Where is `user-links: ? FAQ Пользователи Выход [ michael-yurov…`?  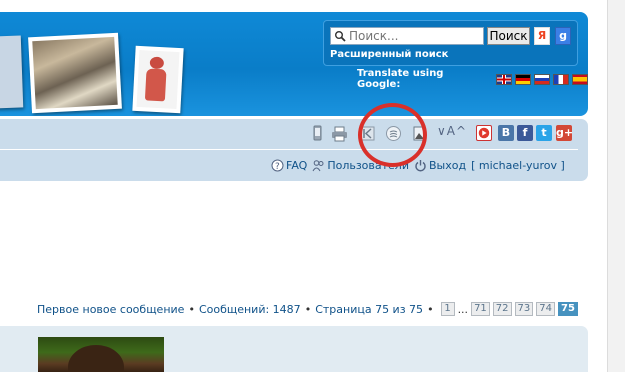 user-links: ? FAQ Пользователи Выход [ michael-yurov… is located at coordinates (418, 165).